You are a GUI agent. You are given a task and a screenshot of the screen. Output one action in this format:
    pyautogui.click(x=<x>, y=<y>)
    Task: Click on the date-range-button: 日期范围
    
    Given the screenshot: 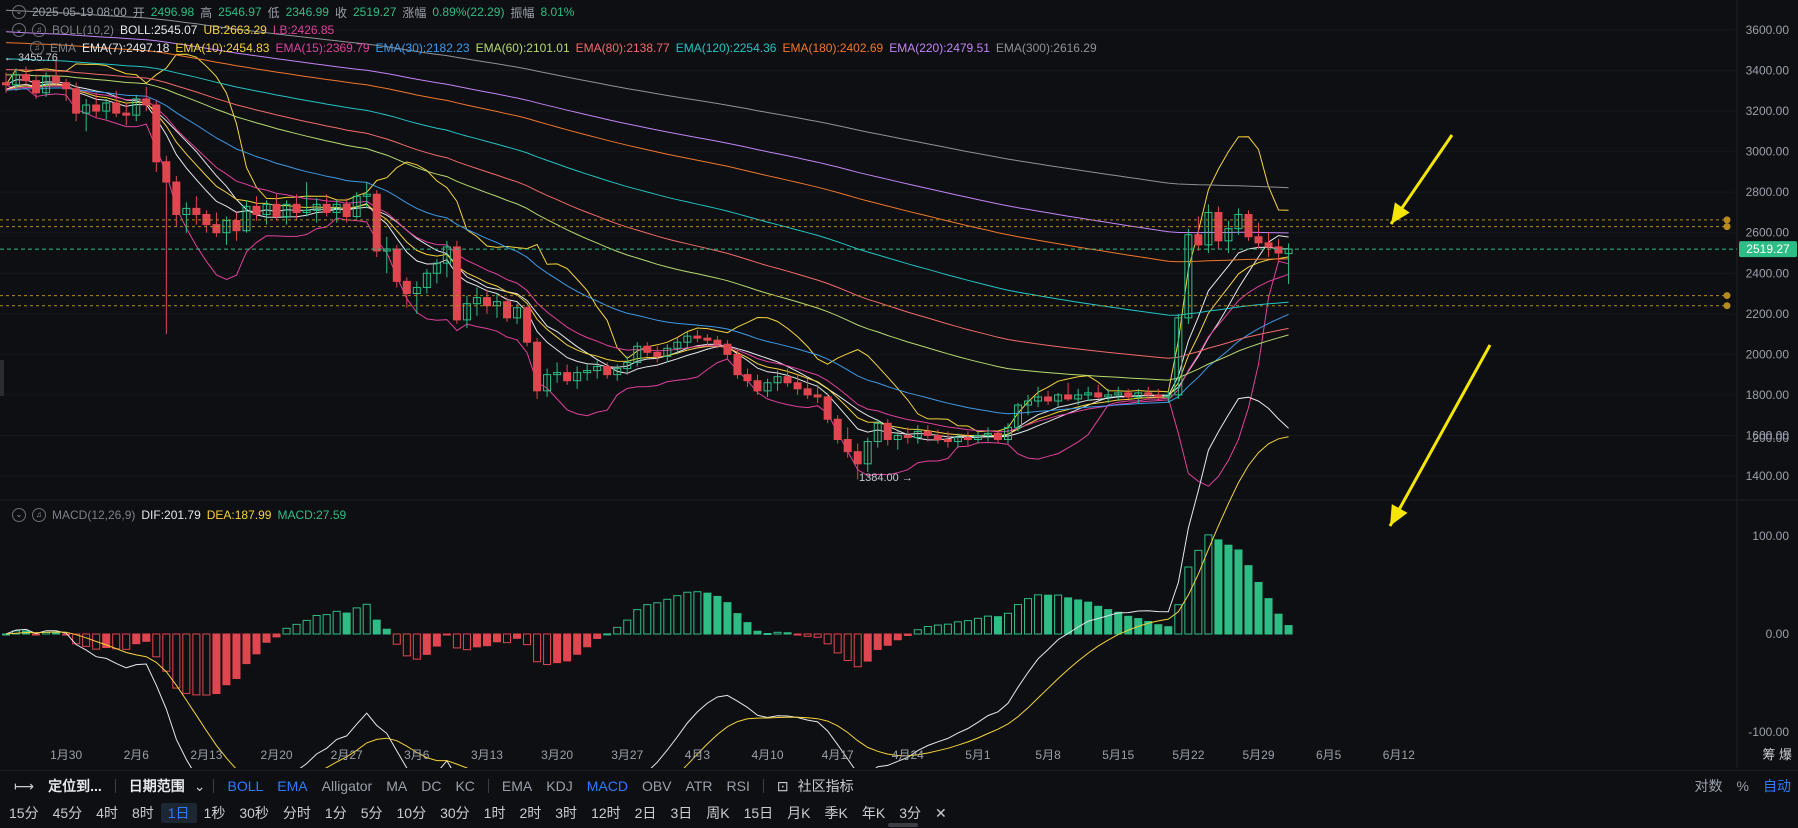 What is the action you would take?
    pyautogui.click(x=157, y=786)
    